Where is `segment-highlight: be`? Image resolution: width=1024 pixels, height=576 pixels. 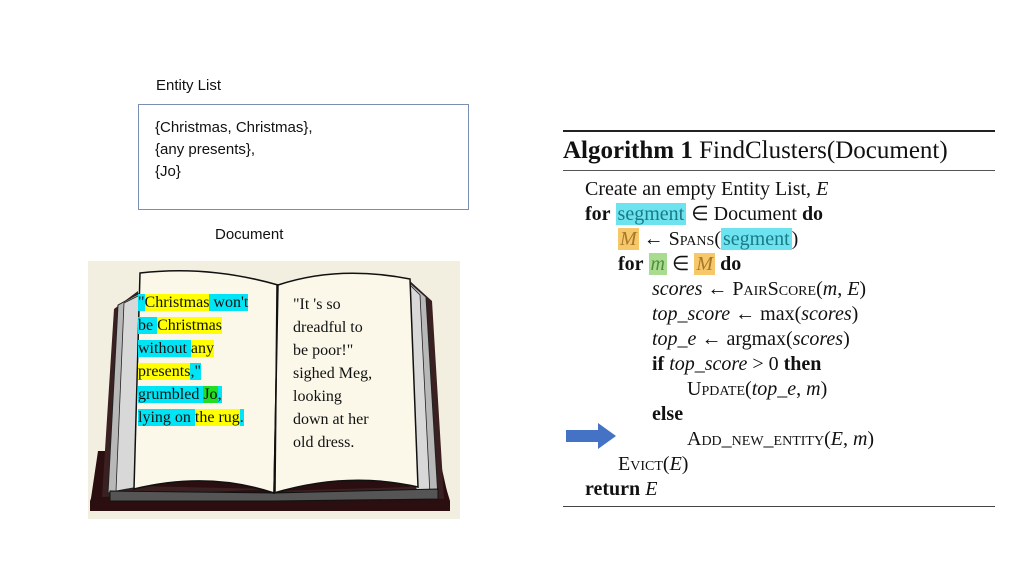 segment-highlight: be is located at coordinates (148, 325).